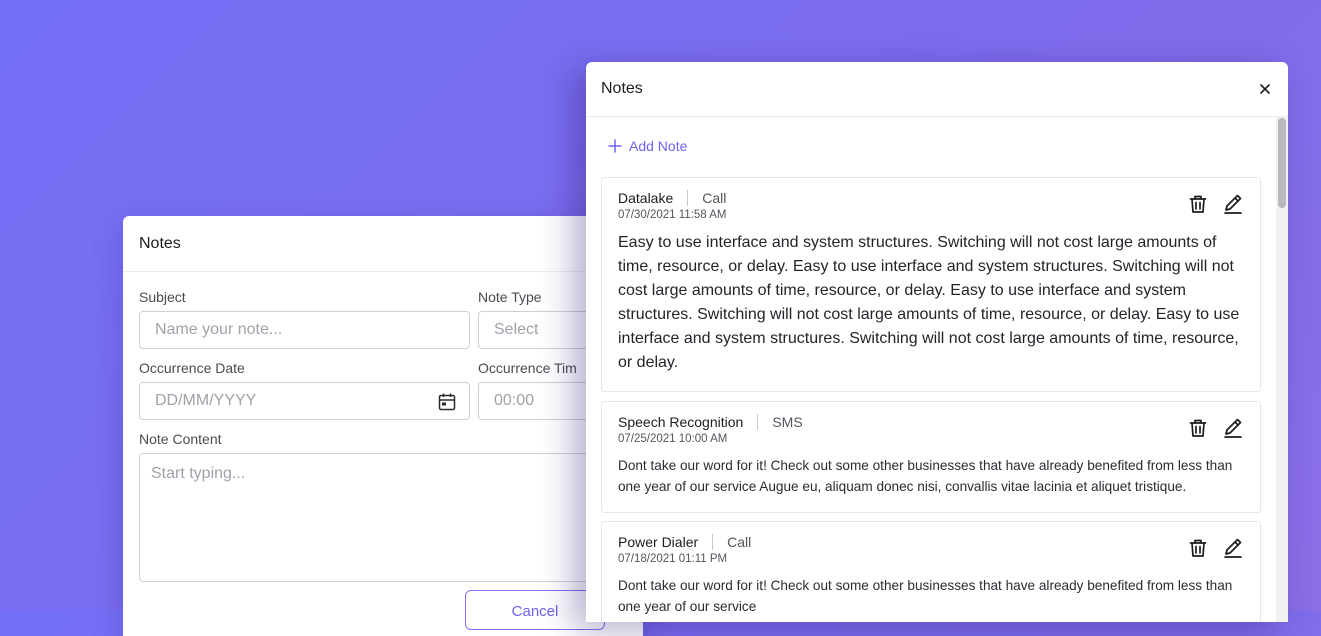 Image resolution: width=1321 pixels, height=636 pixels. Describe the element at coordinates (447, 402) in the screenshot. I see `calendar-icon` at that location.